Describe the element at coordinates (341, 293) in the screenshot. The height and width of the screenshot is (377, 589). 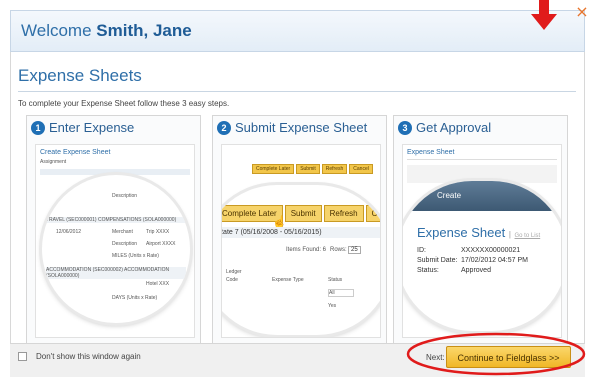
I see `preview-status-all: All` at that location.